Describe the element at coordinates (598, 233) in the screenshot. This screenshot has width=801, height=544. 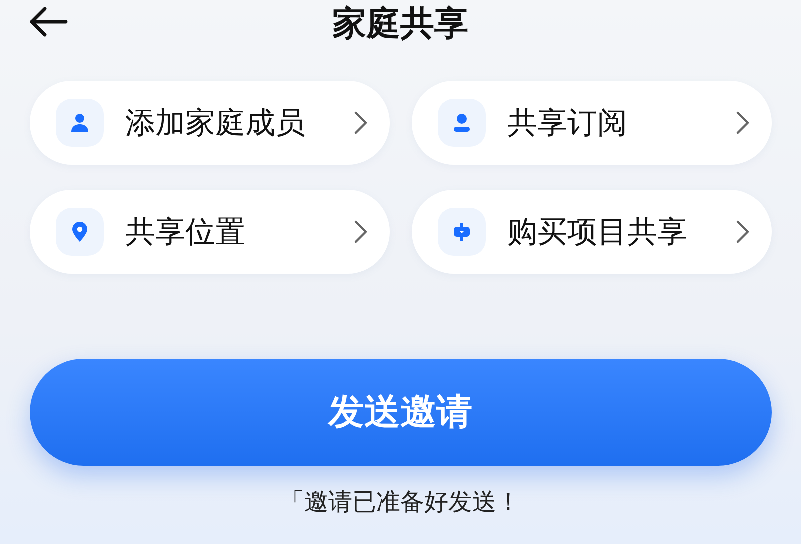
I see `option-label: 购买项目共享` at that location.